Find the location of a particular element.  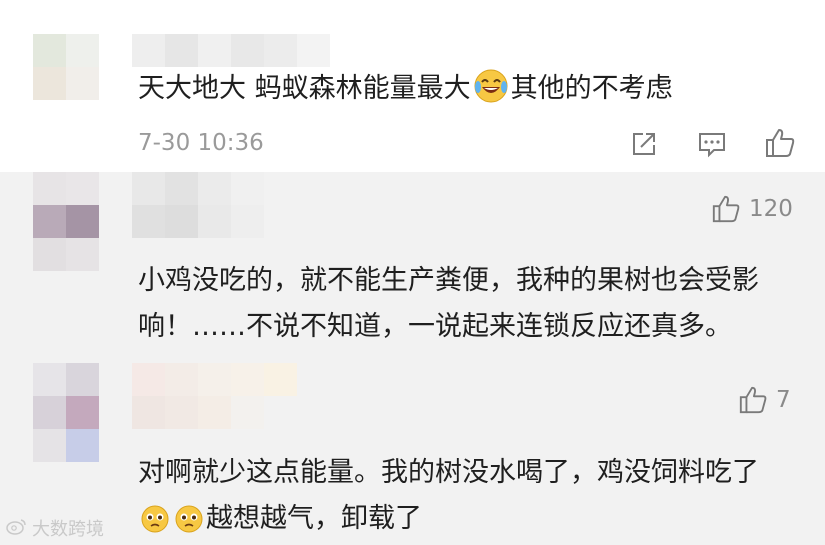

comment-text: 天大地大 蚂蚁森林能量最大 其他的不考虑 is located at coordinates (461, 92).